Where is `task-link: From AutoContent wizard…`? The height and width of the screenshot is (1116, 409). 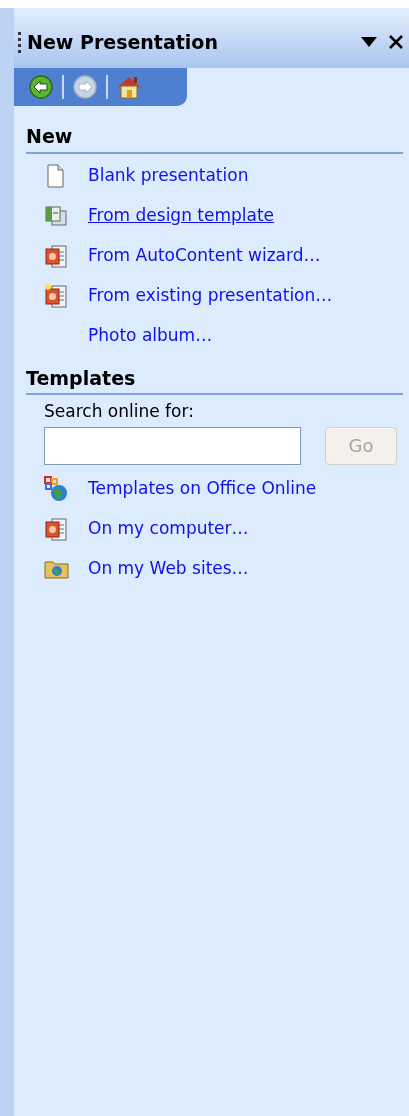
task-link: From AutoContent wizard… is located at coordinates (204, 255).